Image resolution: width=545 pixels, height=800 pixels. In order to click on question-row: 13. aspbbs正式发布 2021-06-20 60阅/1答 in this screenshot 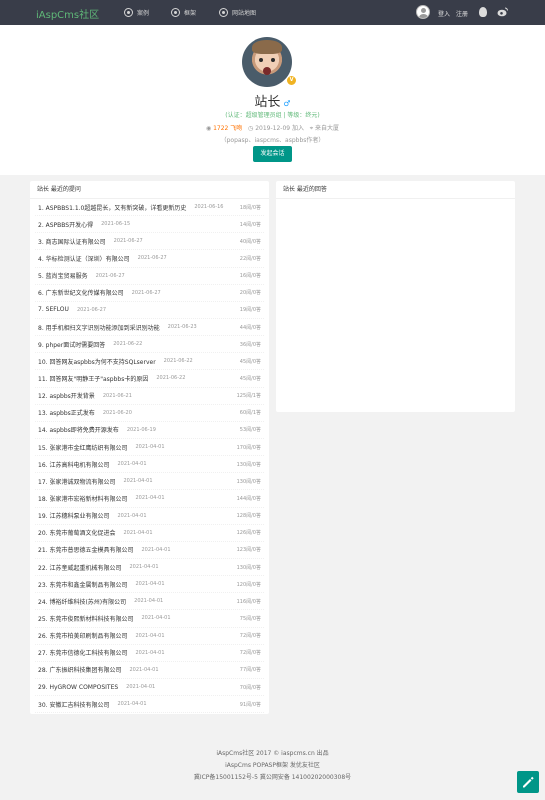, I will do `click(149, 413)`.